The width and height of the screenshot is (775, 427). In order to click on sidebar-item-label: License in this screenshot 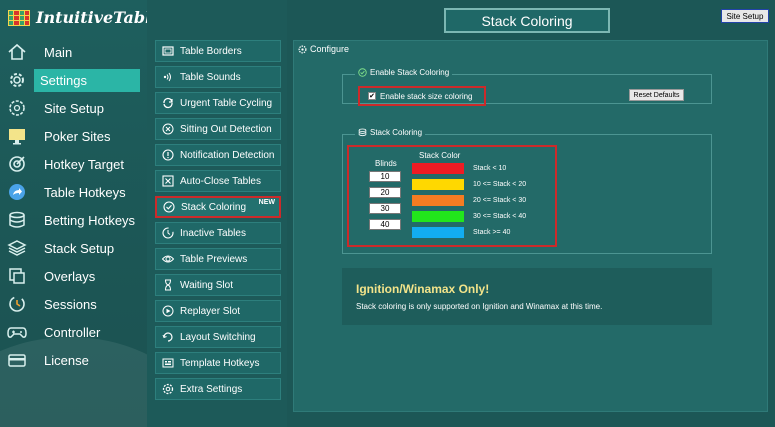, I will do `click(66, 360)`.